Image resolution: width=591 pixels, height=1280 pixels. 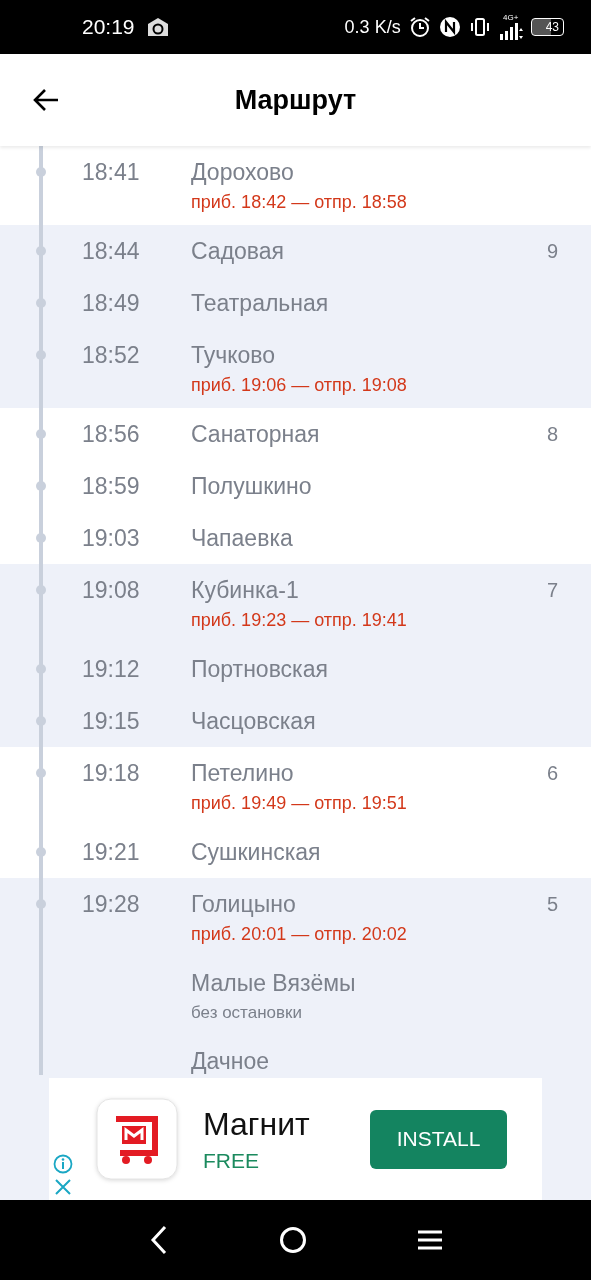 I want to click on home-icon, so click(x=292, y=1240).